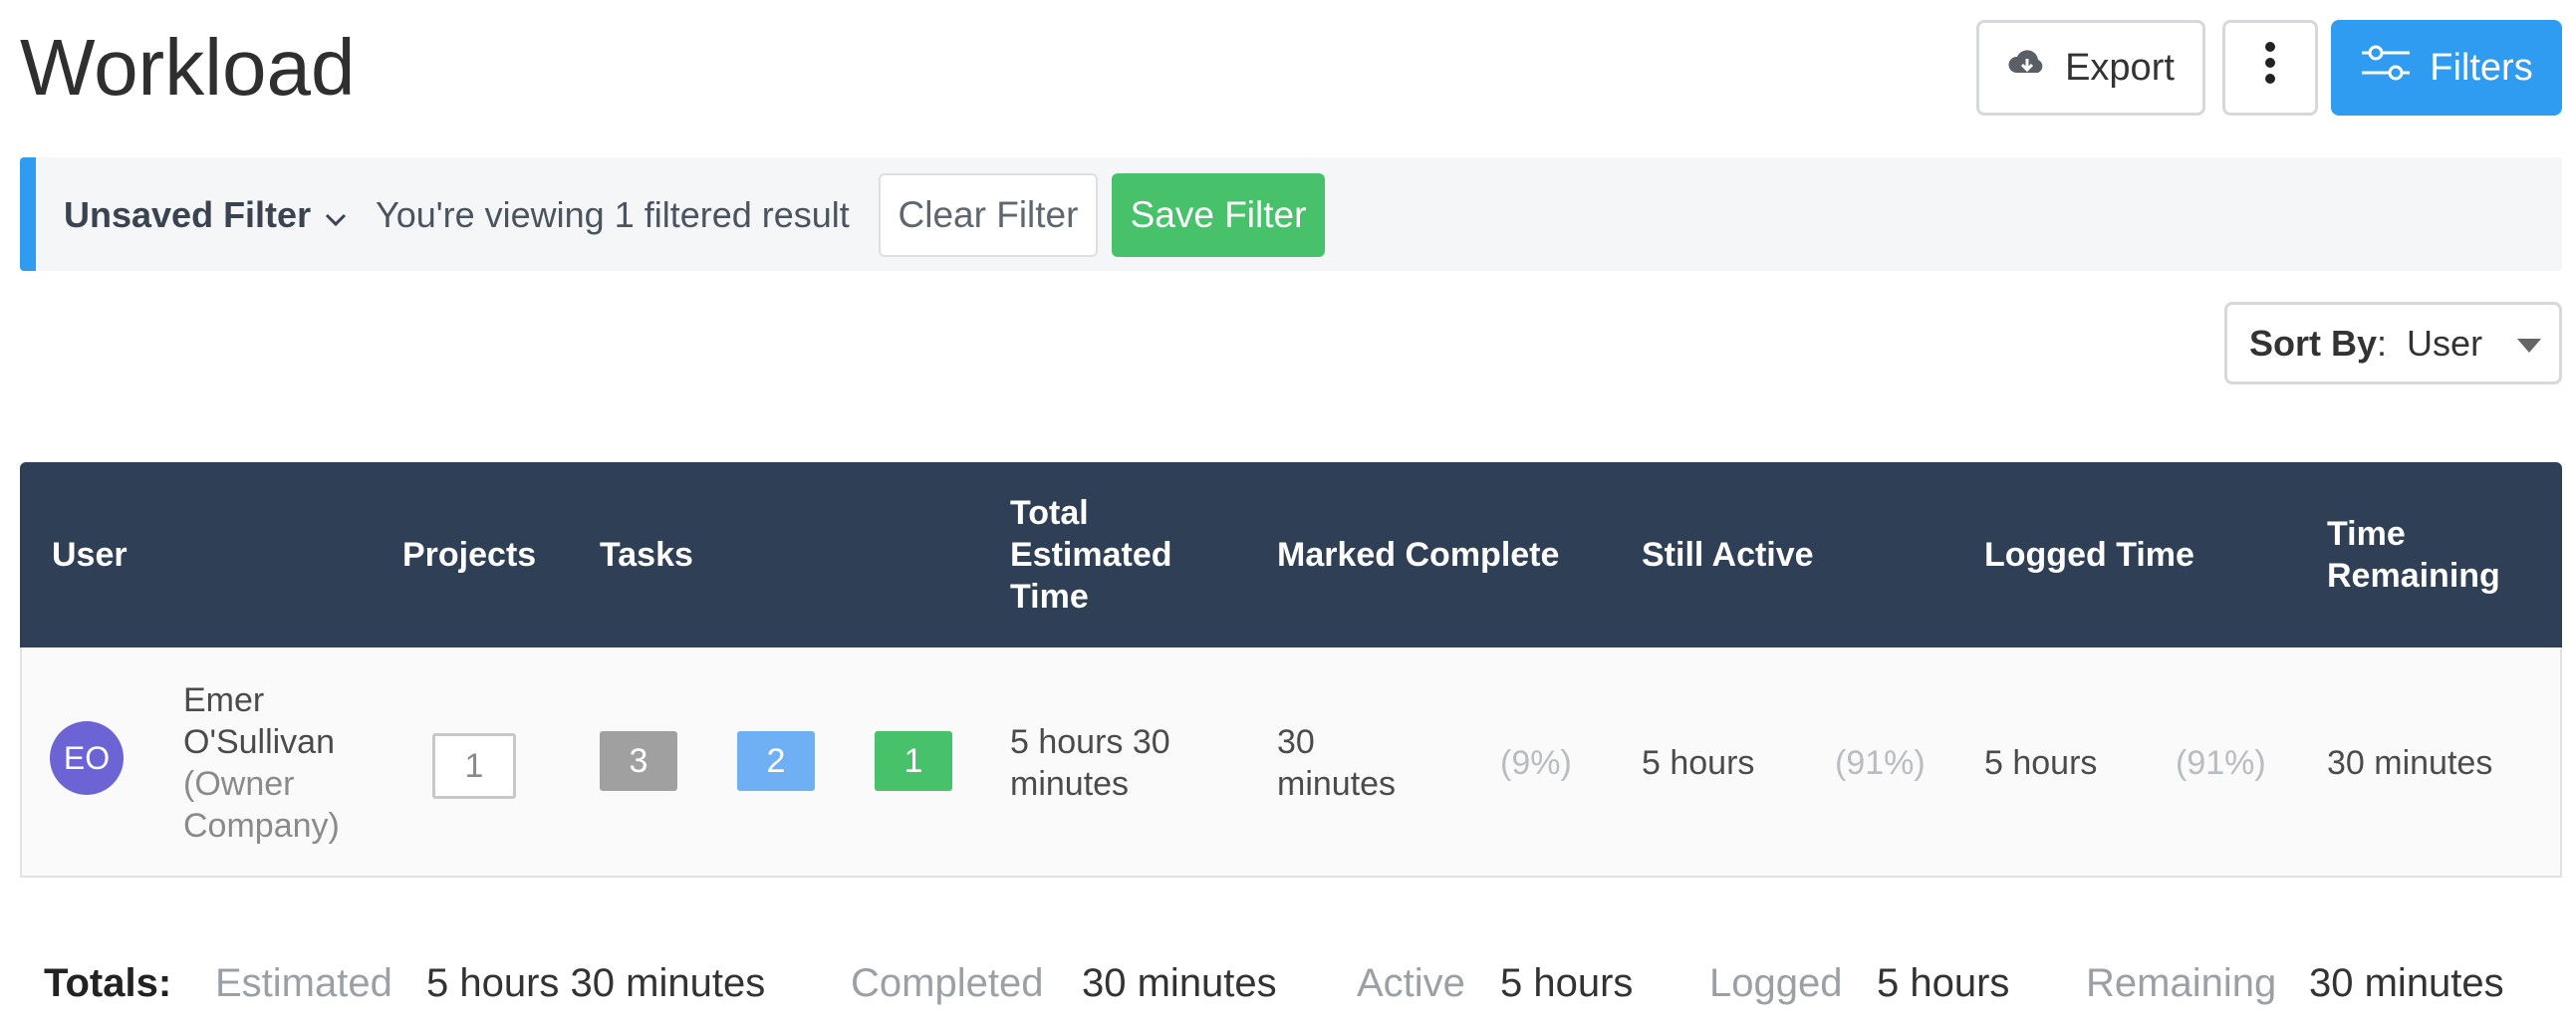  Describe the element at coordinates (596, 983) in the screenshot. I see `totals-estimated-value: 5 hours 30 minutes` at that location.